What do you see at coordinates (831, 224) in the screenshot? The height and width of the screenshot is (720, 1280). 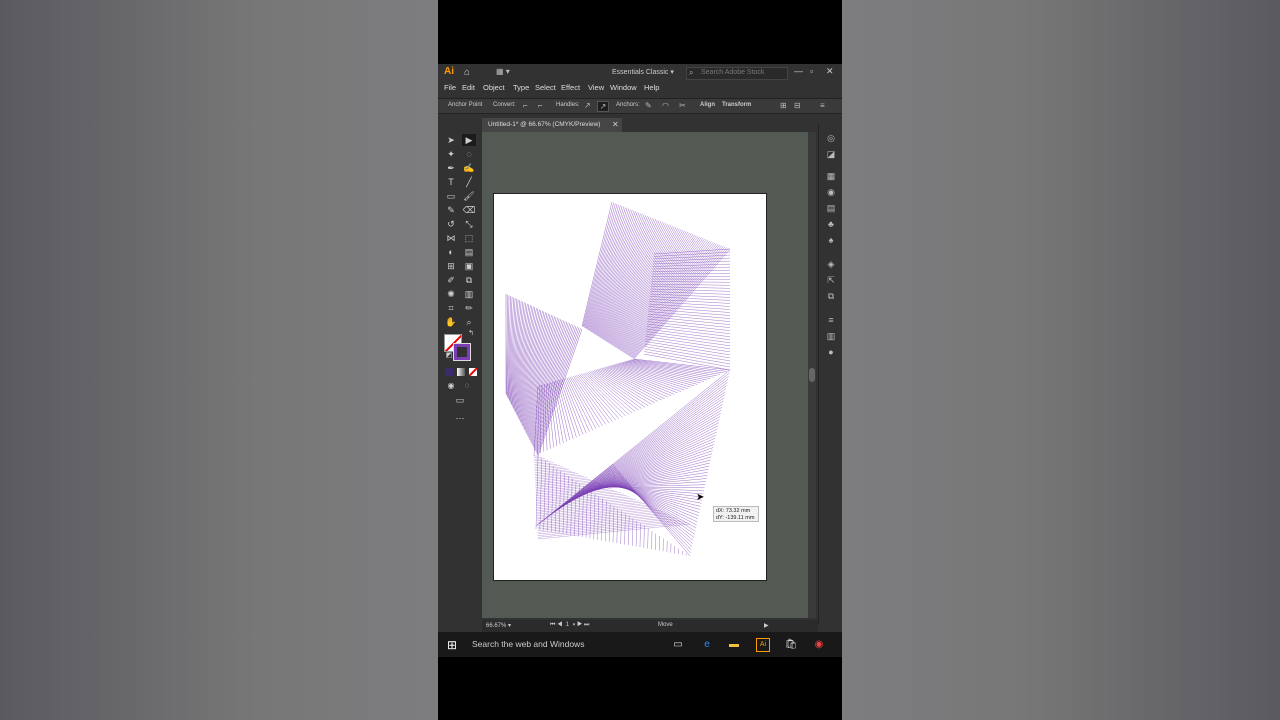 I see `graphic-styles-icon: ♣` at bounding box center [831, 224].